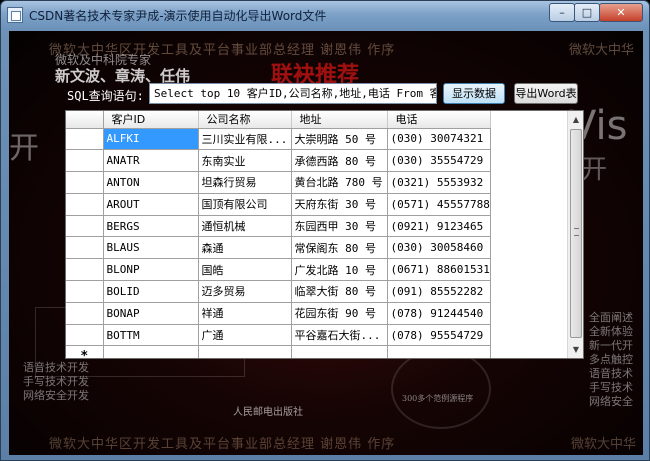 Image resolution: width=650 pixels, height=461 pixels. Describe the element at coordinates (439, 226) in the screenshot. I see `cell-phone: (0921) 9123465` at that location.